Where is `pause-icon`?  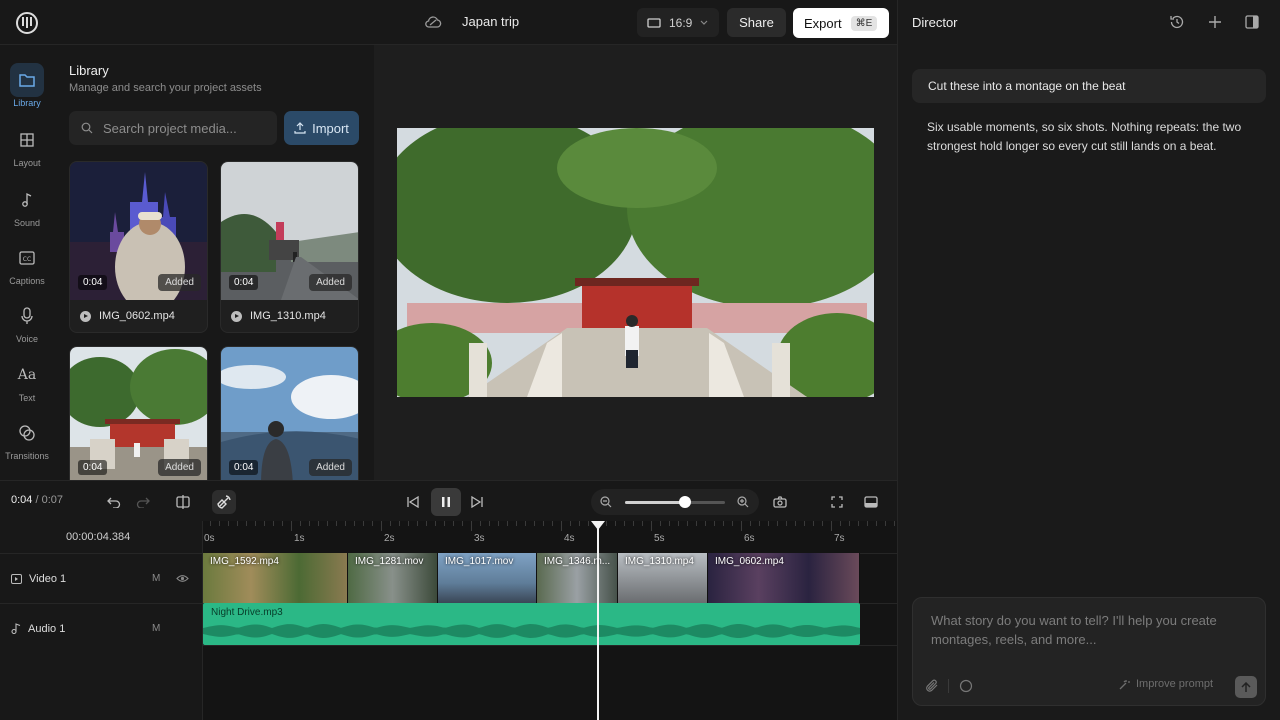 pause-icon is located at coordinates (446, 502).